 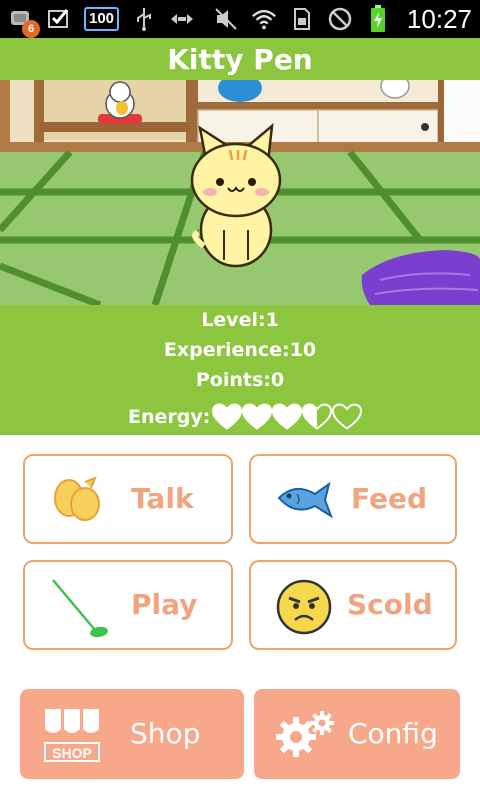 What do you see at coordinates (340, 19) in the screenshot?
I see `no-signal-icon` at bounding box center [340, 19].